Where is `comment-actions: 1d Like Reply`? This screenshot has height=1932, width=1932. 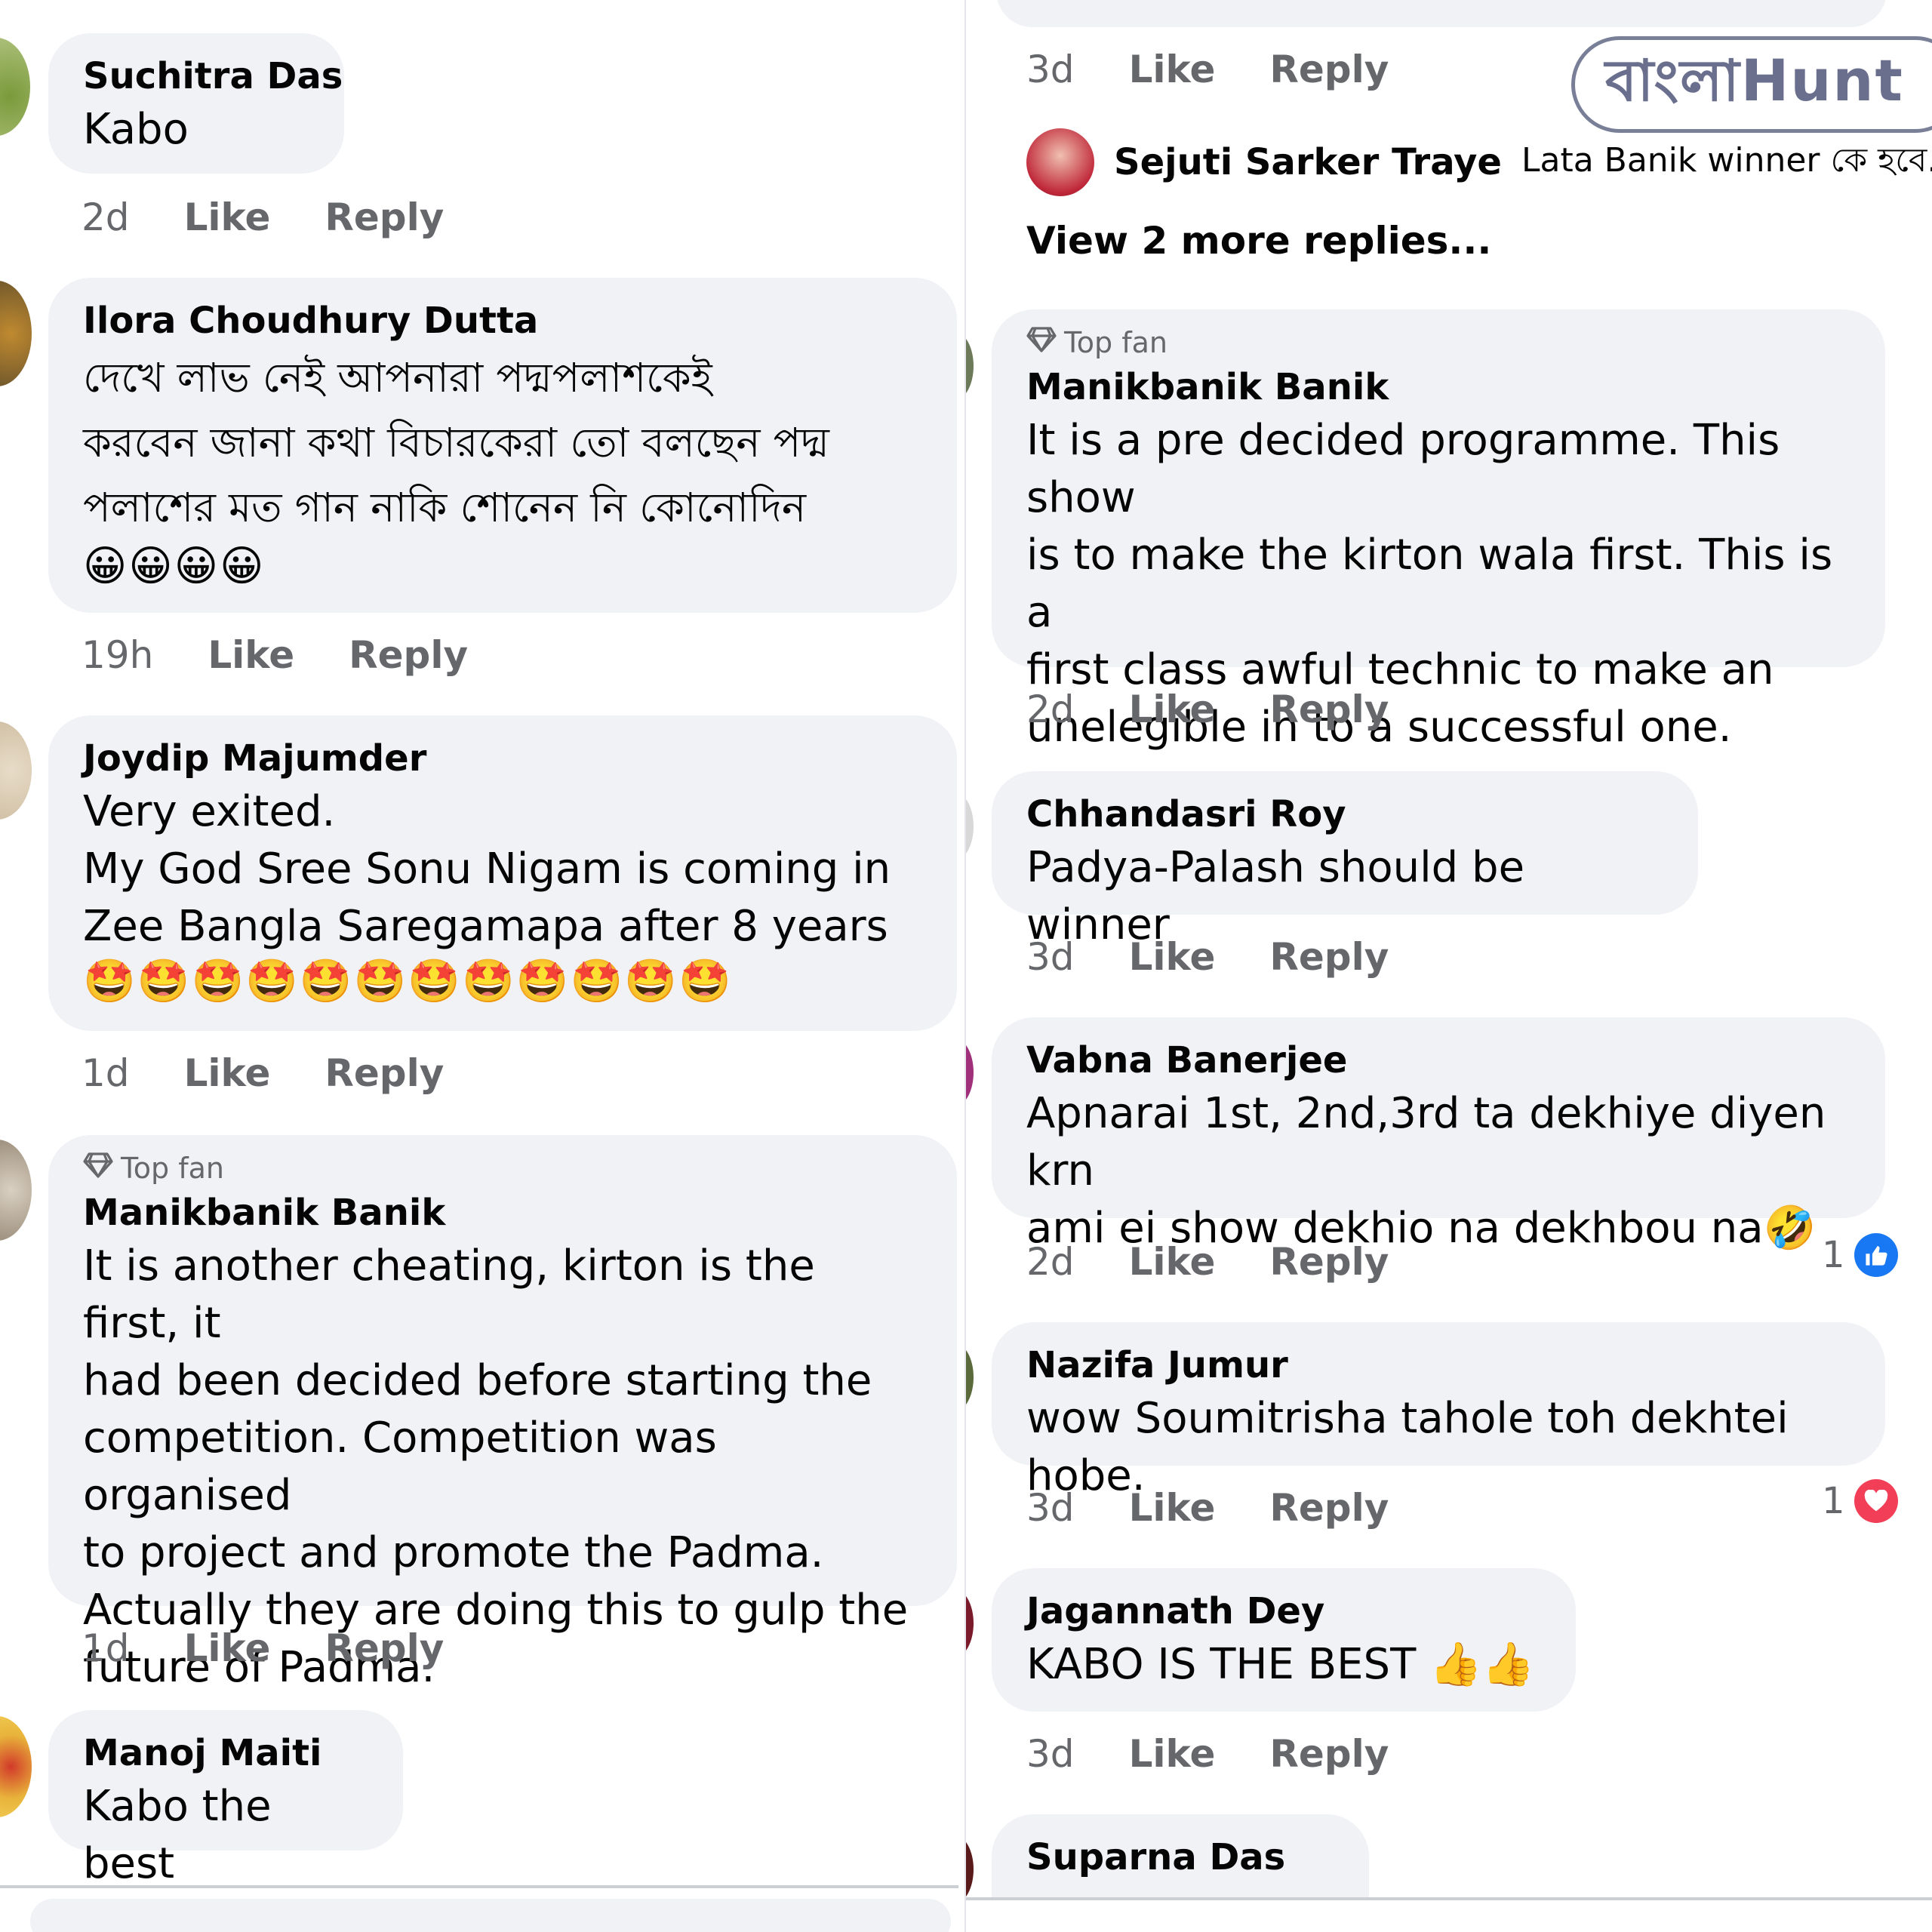
comment-actions: 1d Like Reply is located at coordinates (263, 1648).